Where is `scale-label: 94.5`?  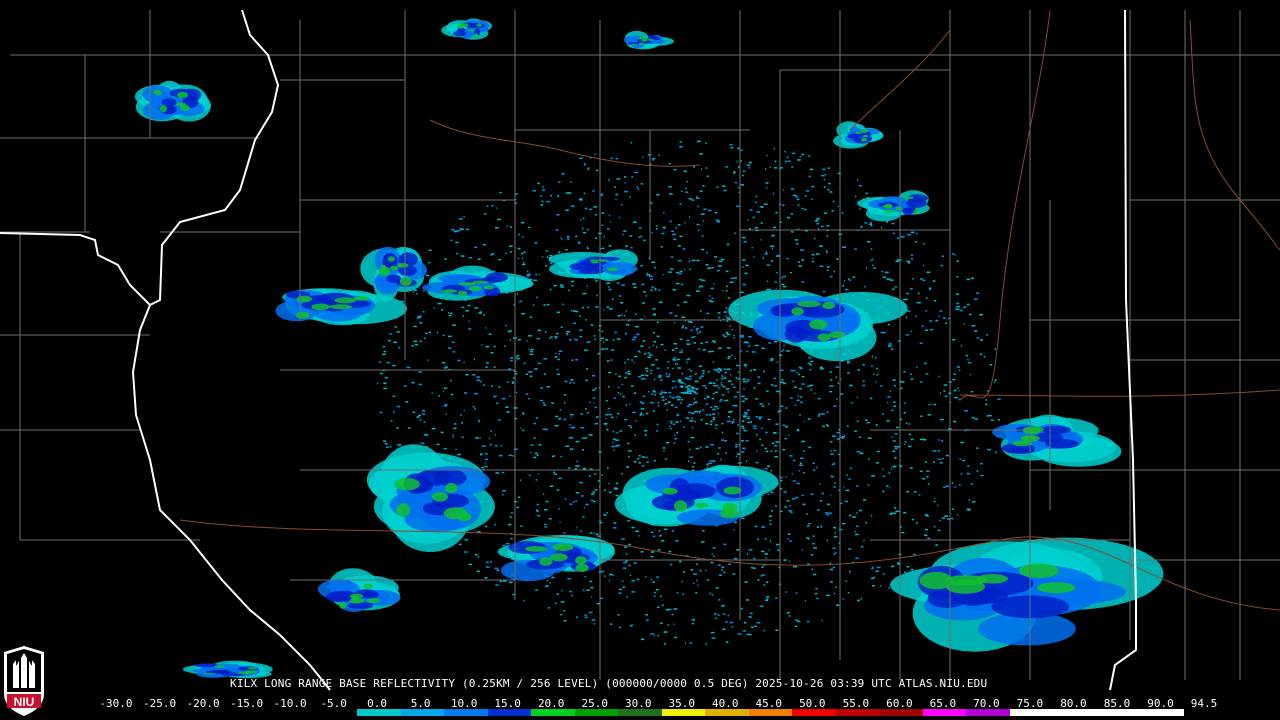 scale-label: 94.5 is located at coordinates (1204, 703).